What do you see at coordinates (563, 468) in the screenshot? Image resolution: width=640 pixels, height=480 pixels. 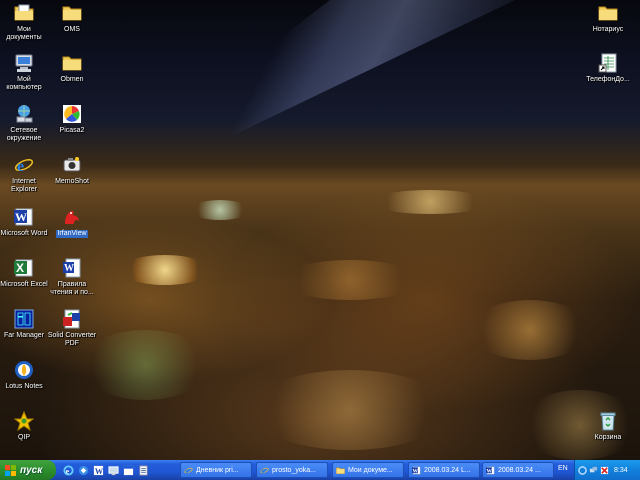 I see `language-indicator: EN` at bounding box center [563, 468].